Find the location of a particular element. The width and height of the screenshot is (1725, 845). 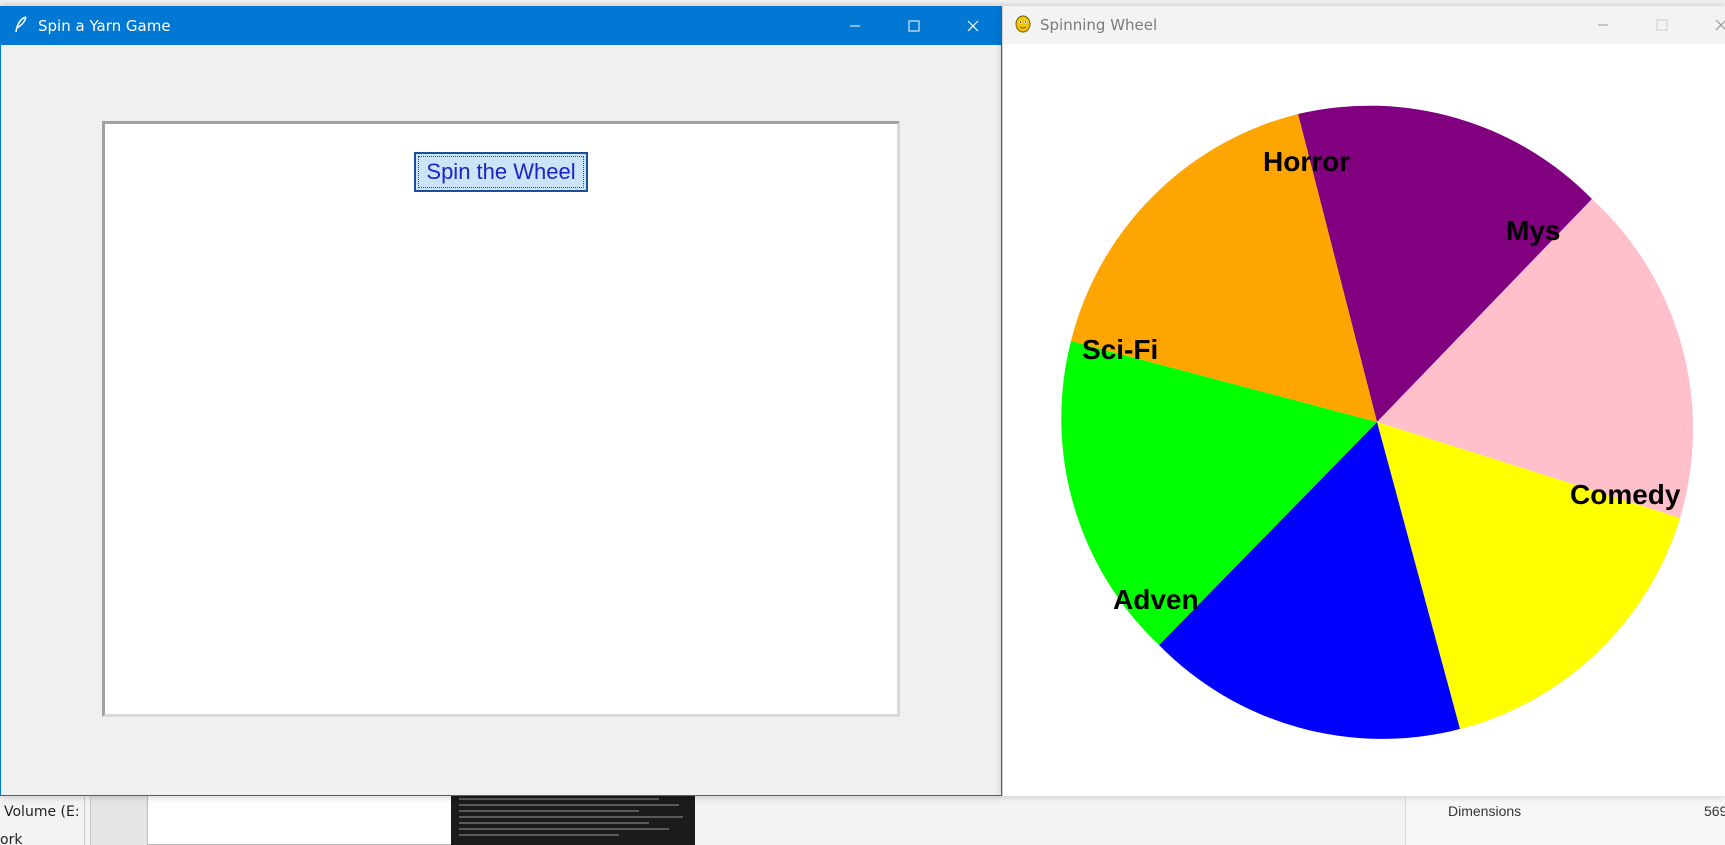

title-bar: Spin a Yarn Game is located at coordinates (501, 26).